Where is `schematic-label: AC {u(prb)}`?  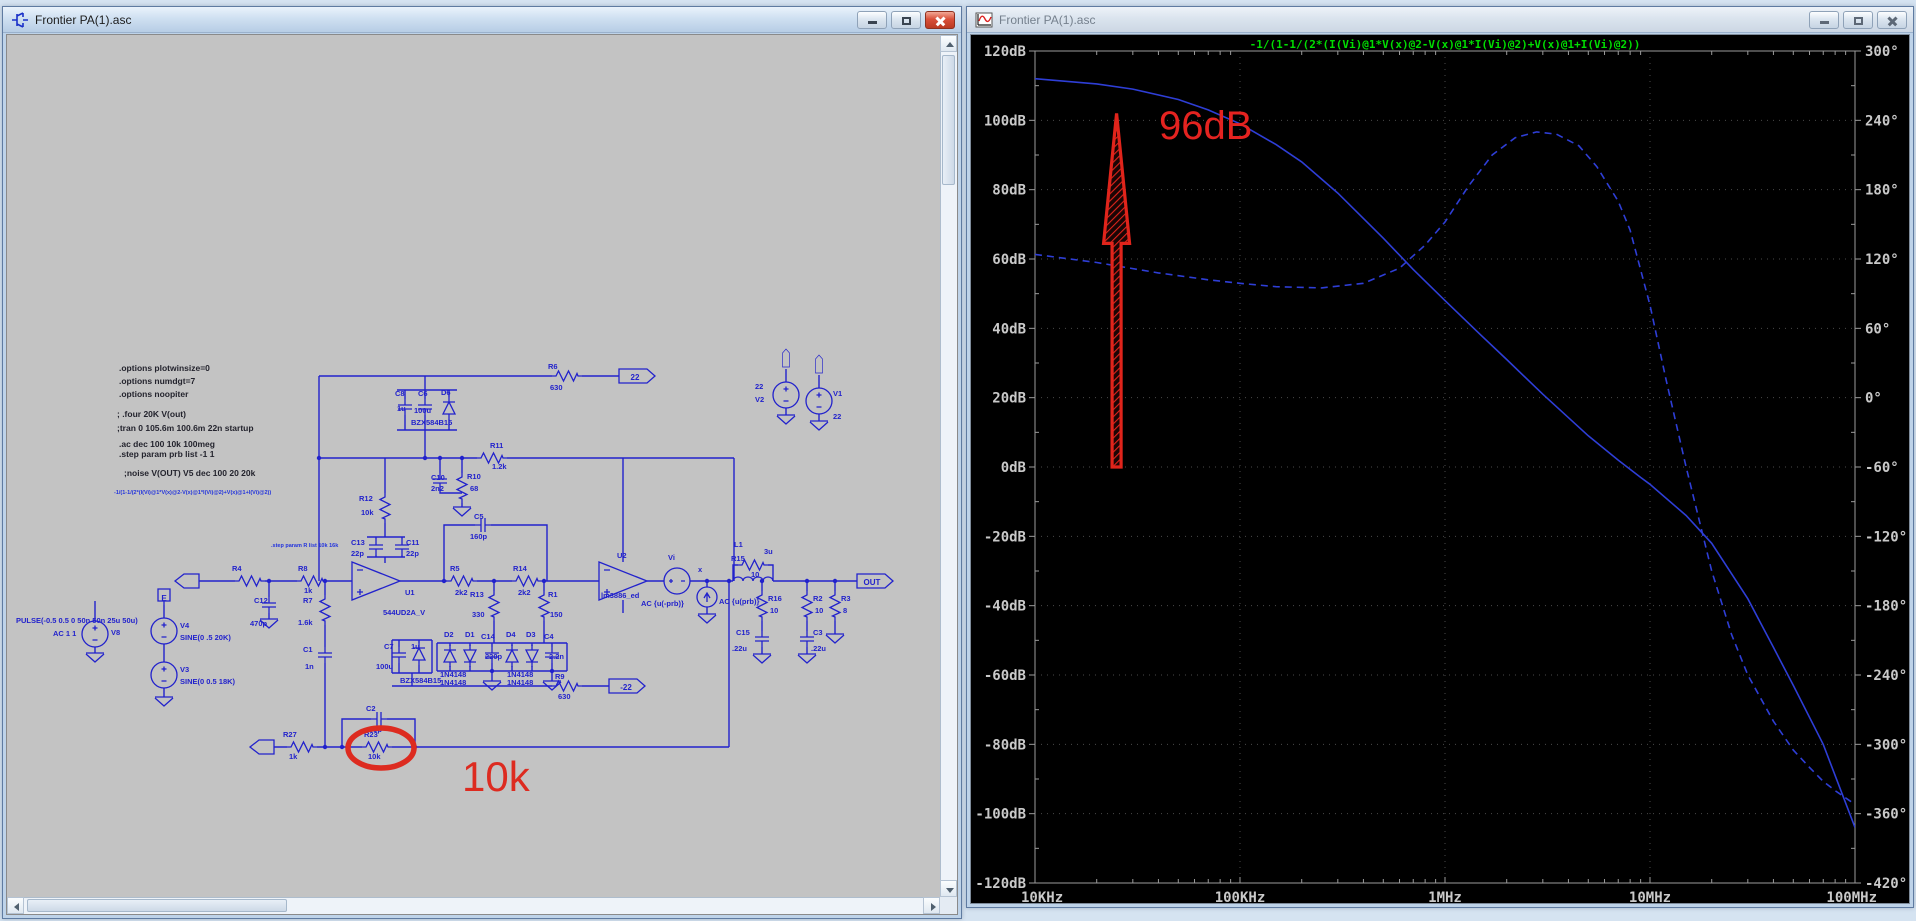
schematic-label: AC {u(prb)} is located at coordinates (739, 601).